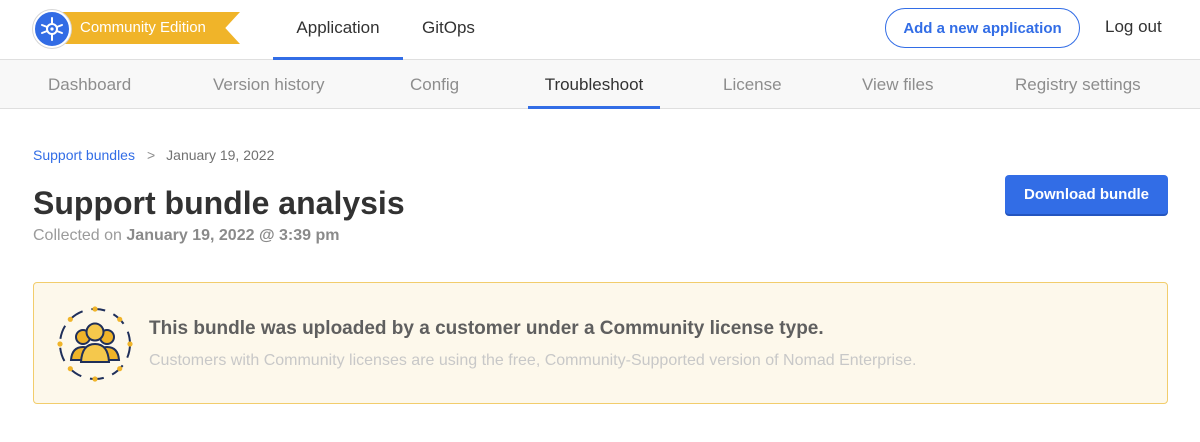  Describe the element at coordinates (898, 84) in the screenshot. I see `subtab-view-files: View files` at that location.